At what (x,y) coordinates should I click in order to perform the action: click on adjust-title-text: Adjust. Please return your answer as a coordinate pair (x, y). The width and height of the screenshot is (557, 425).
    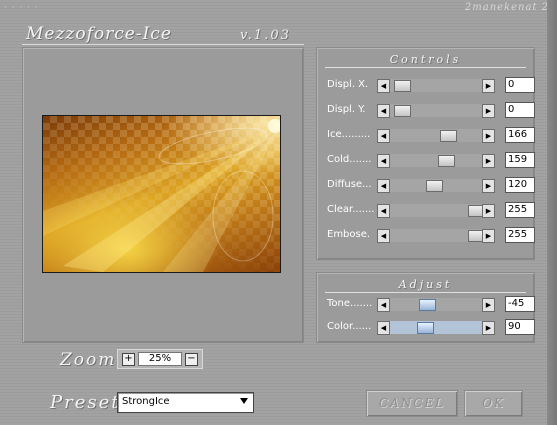
    Looking at the image, I should click on (425, 284).